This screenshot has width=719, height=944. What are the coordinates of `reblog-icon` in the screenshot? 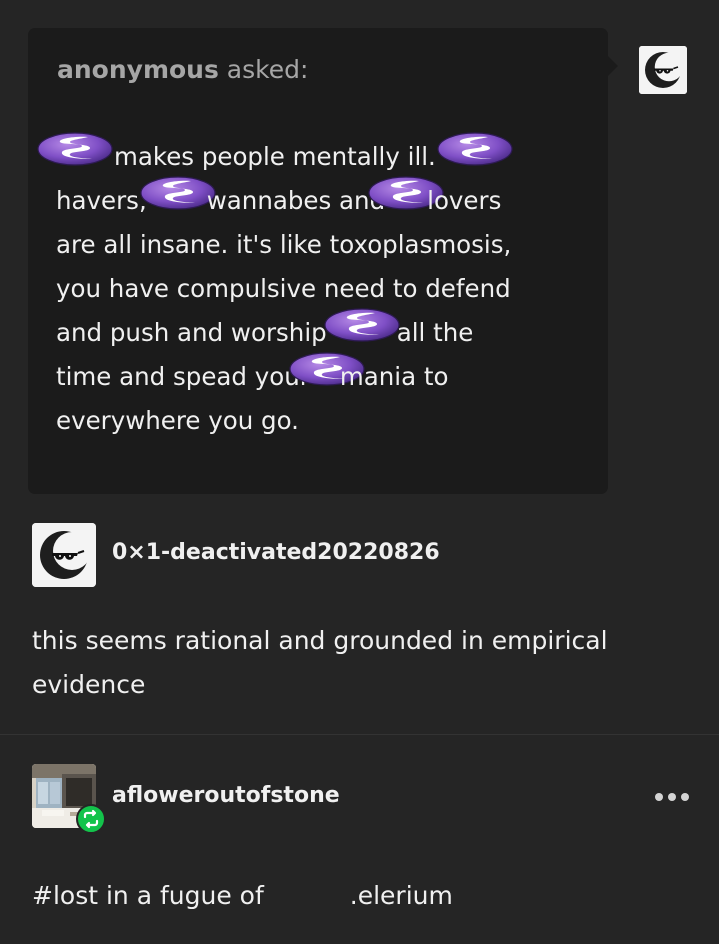 It's located at (91, 819).